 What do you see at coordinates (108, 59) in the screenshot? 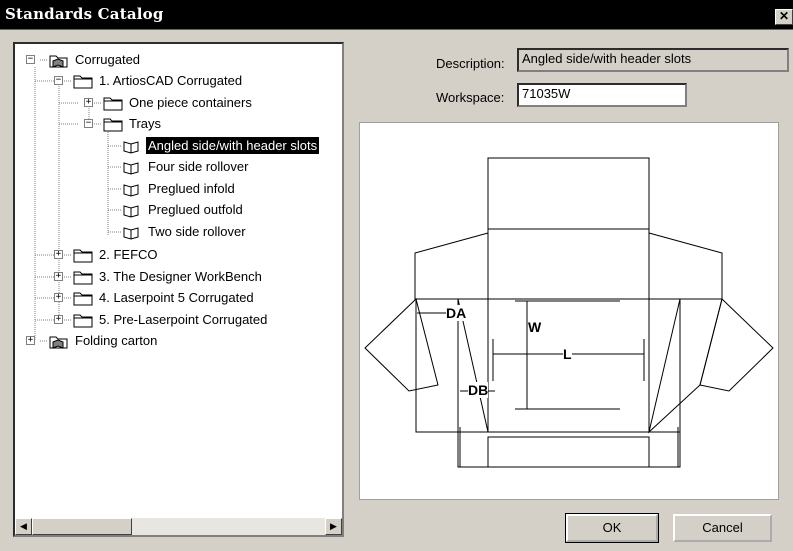
I see `tree-item-label: Corrugated` at bounding box center [108, 59].